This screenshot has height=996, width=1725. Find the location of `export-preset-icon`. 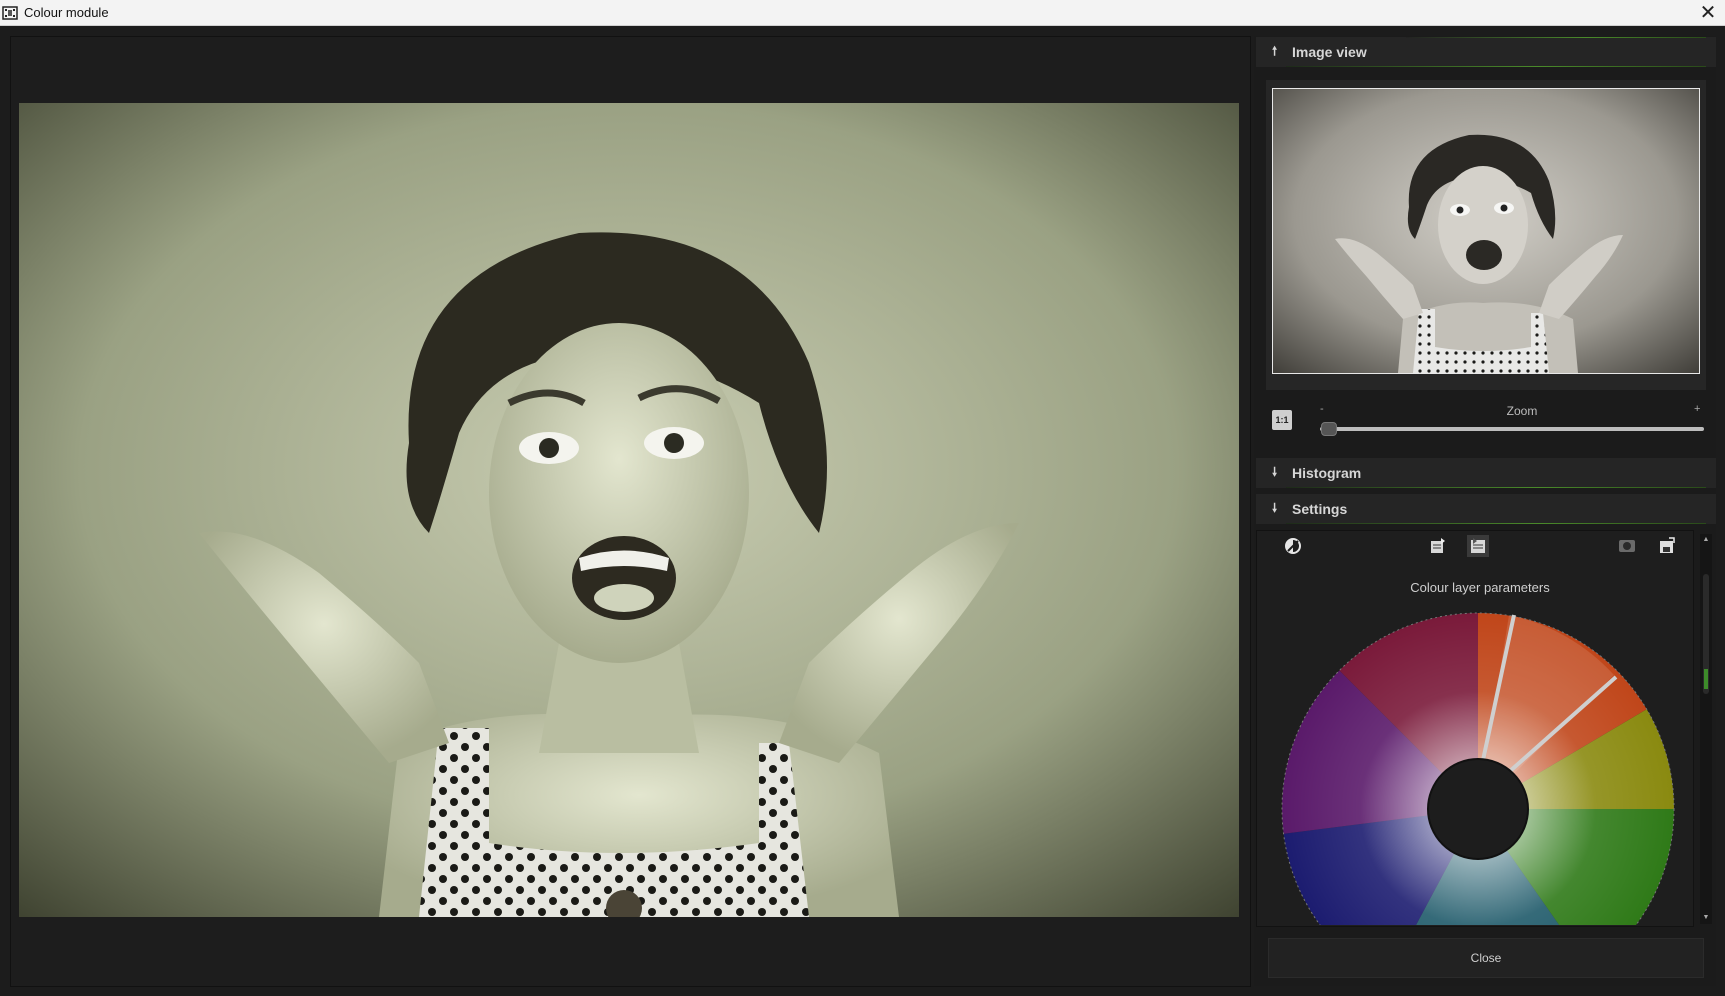

export-preset-icon is located at coordinates (1438, 546).